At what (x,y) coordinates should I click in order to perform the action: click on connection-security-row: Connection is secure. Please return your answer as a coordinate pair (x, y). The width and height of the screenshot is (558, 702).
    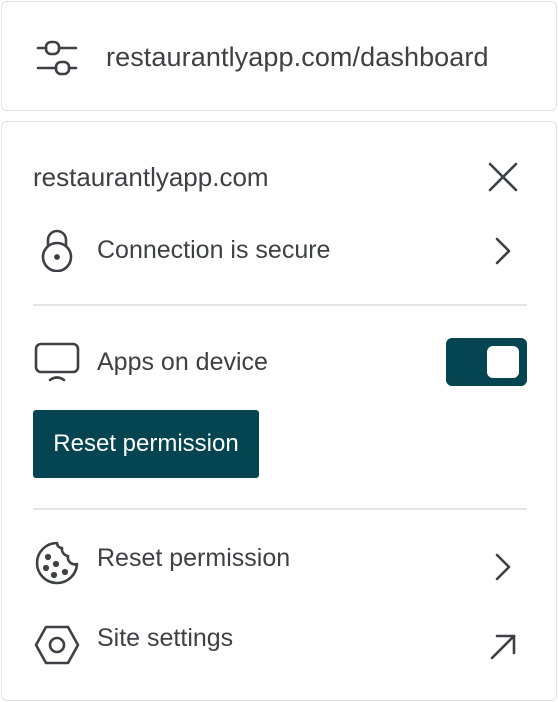
    Looking at the image, I should click on (280, 251).